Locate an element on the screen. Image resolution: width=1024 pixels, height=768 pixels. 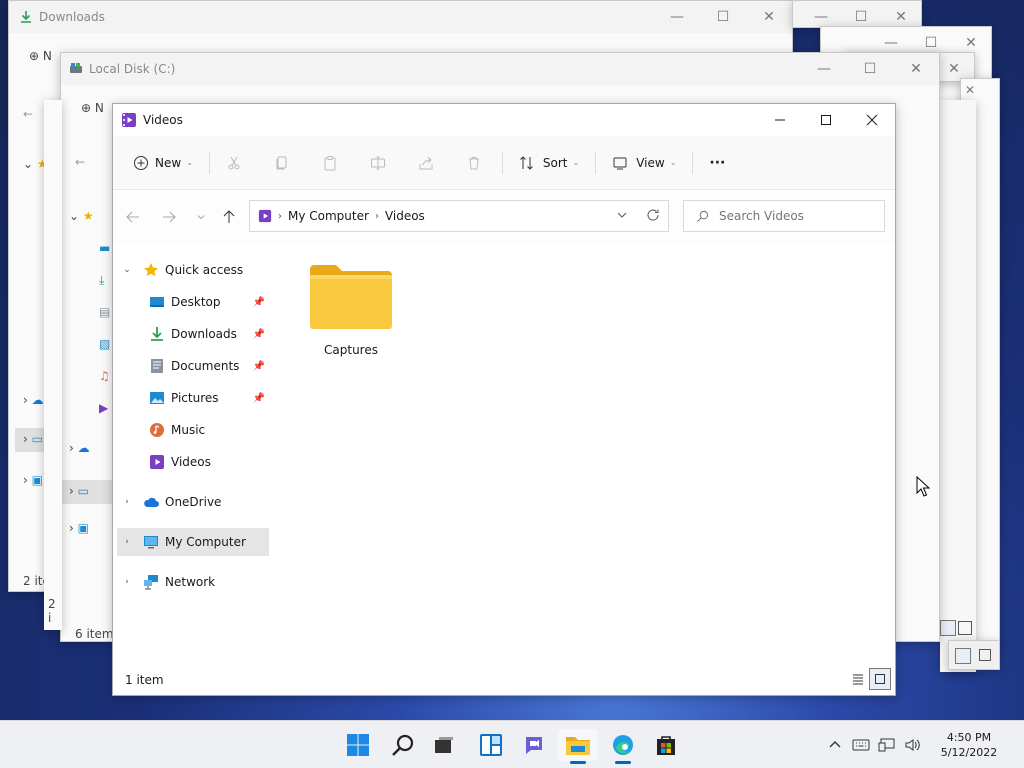
clock: 4:50 PM 5/12/2022 is located at coordinates (969, 745).